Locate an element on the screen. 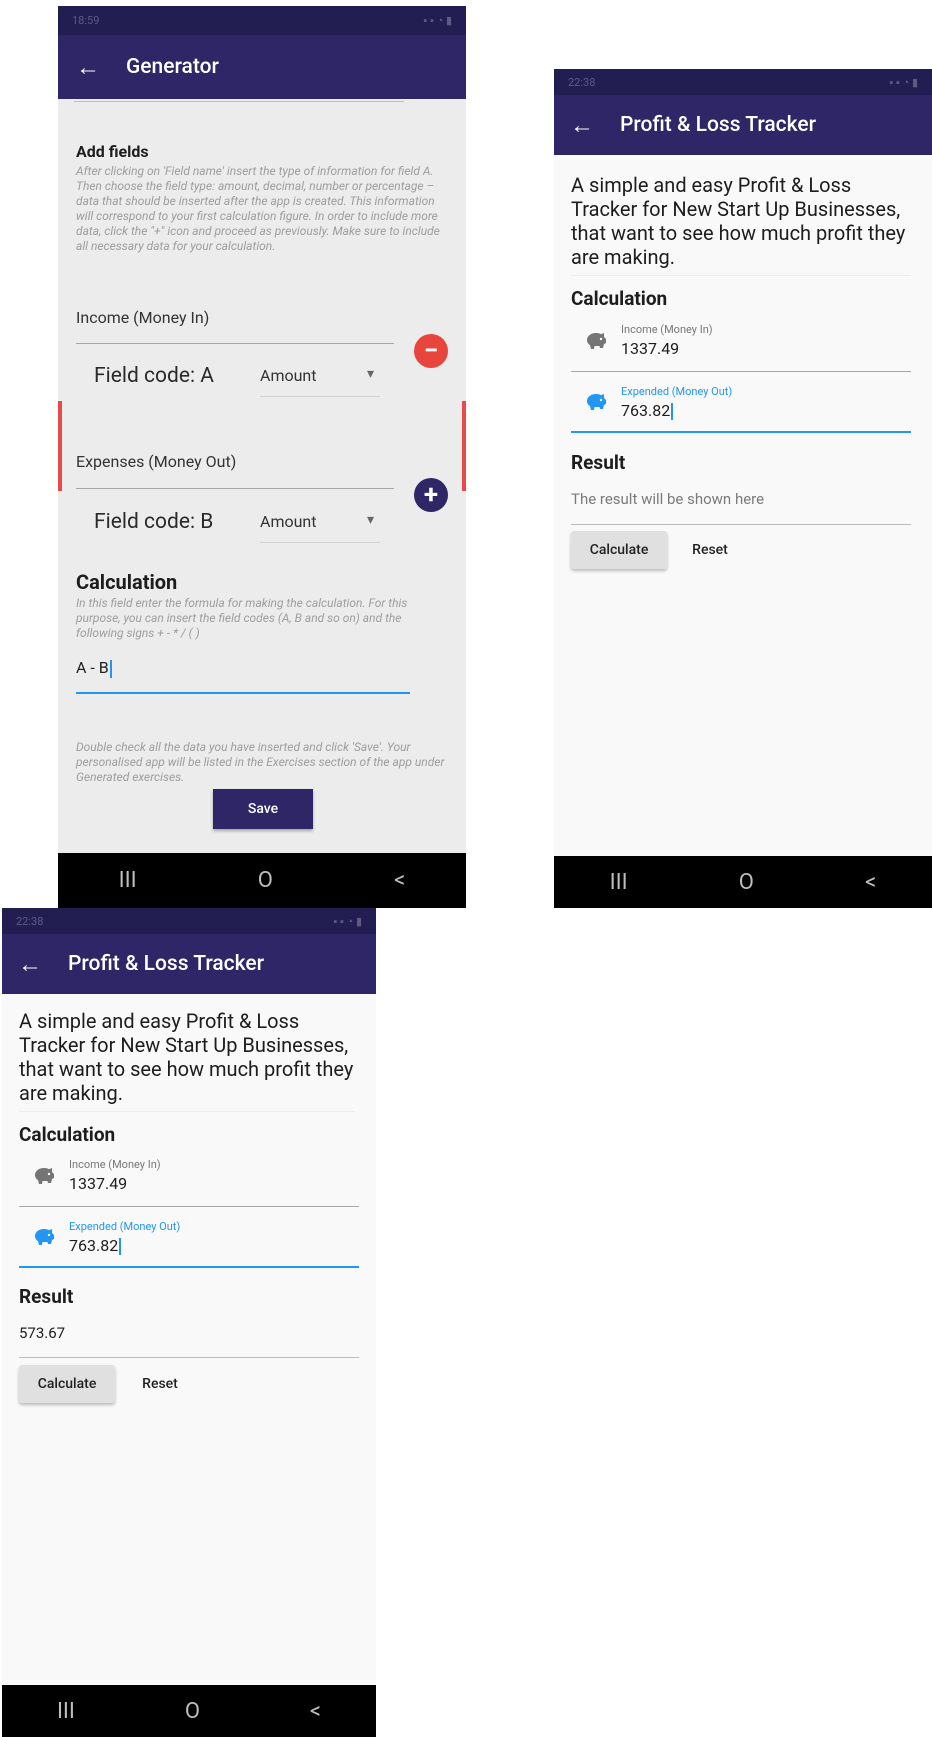 This screenshot has height=1737, width=932. field-a-underline is located at coordinates (235, 343).